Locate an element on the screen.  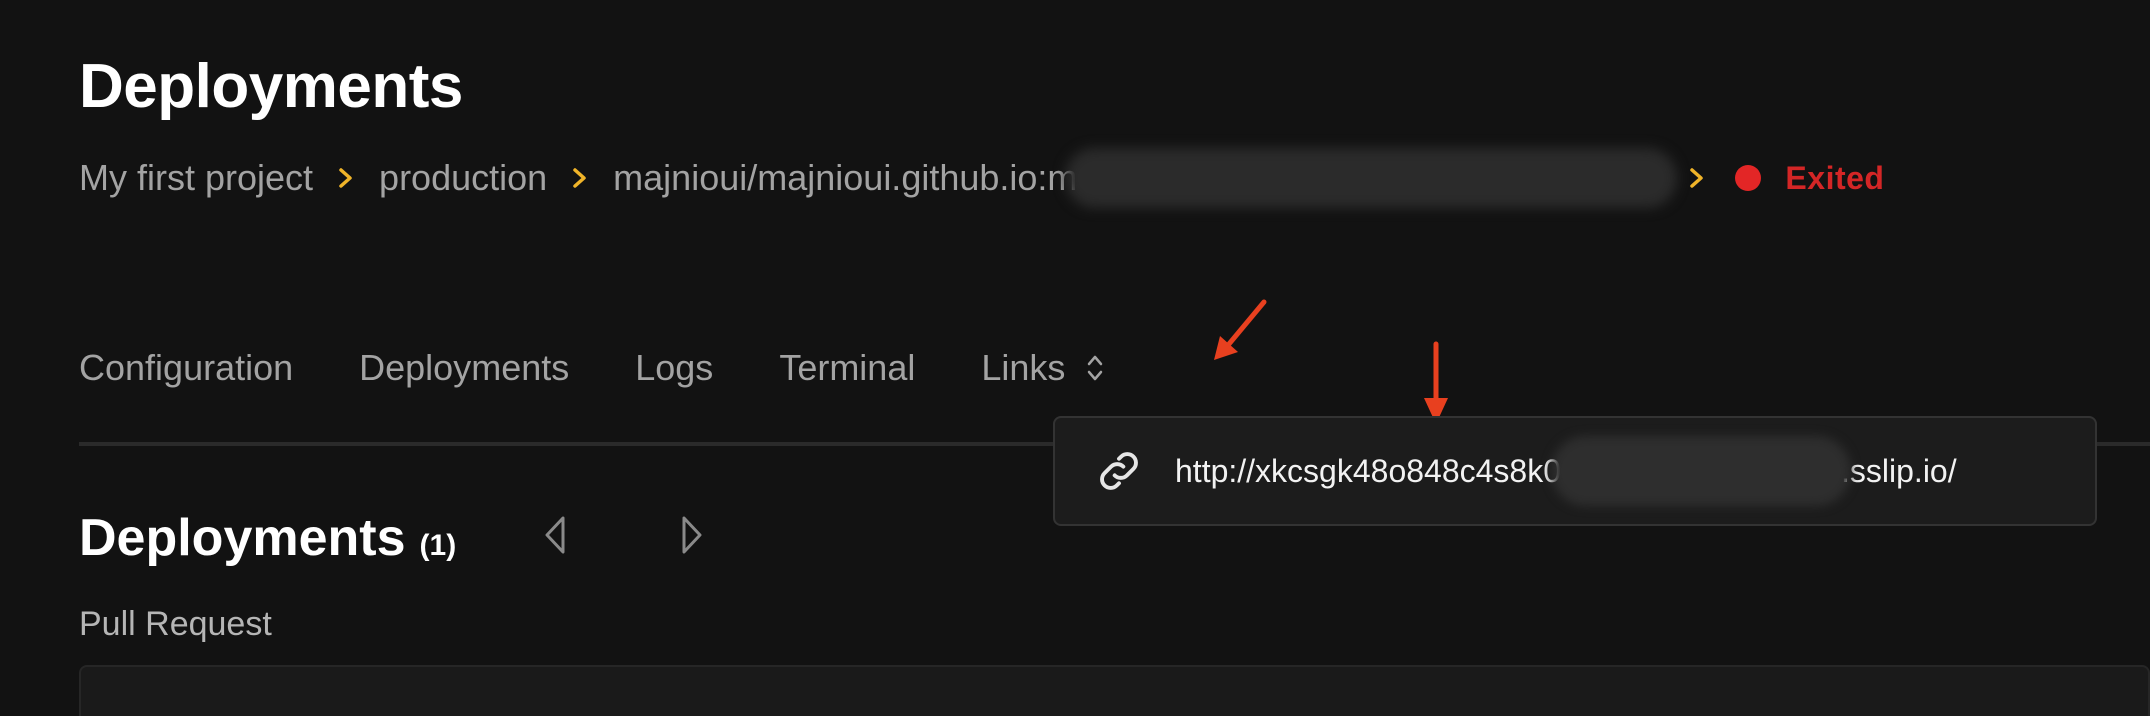
caret-right-icon is located at coordinates (692, 535).